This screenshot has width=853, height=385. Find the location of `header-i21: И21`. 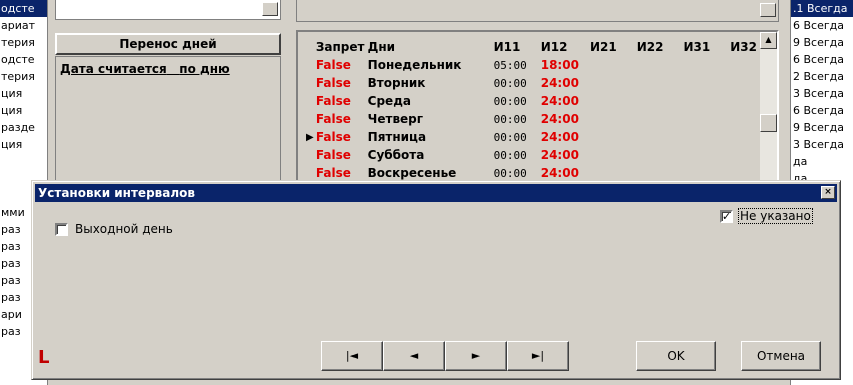

header-i21: И21 is located at coordinates (613, 47).